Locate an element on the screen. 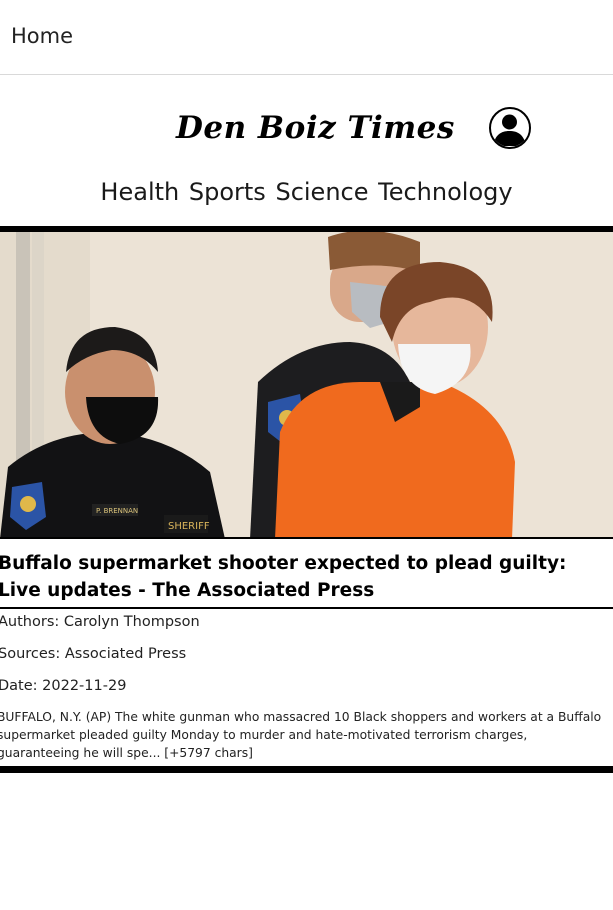  profile-button is located at coordinates (510, 128).